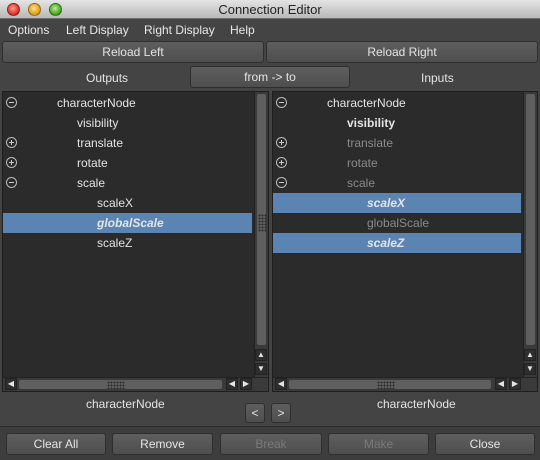 The height and width of the screenshot is (460, 540). Describe the element at coordinates (125, 404) in the screenshot. I see `left-node-name: characterNode` at that location.